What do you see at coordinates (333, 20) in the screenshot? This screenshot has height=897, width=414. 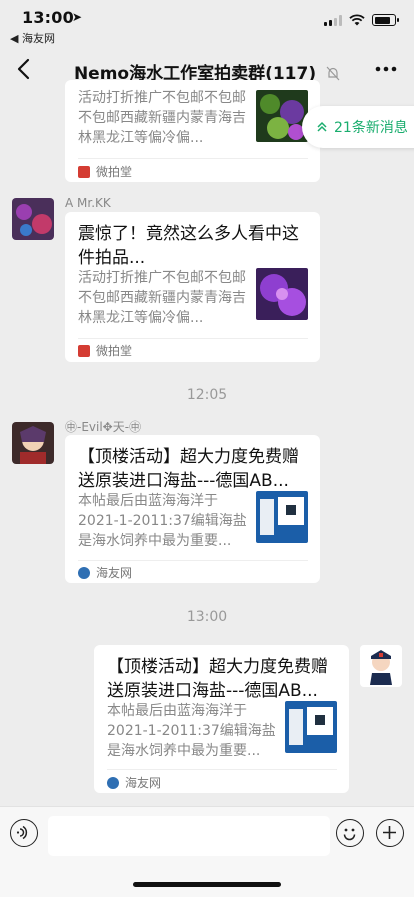 I see `signal-icon` at bounding box center [333, 20].